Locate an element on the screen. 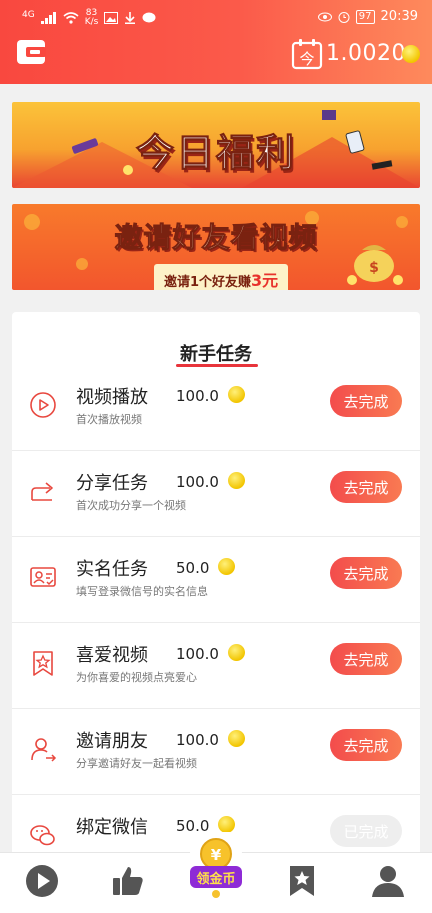 This screenshot has width=432, height=913. task-row-real-name: 实名任务 50.0 填写登录微信号的实名信息 去完成 is located at coordinates (216, 580).